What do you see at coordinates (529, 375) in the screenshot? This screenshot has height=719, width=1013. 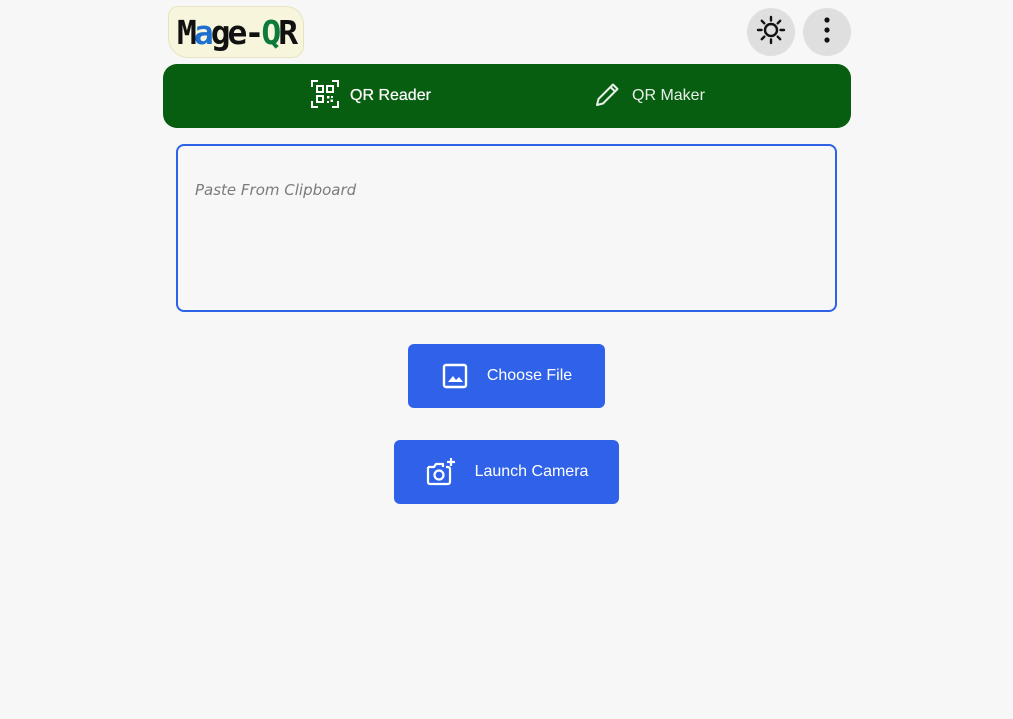 I see `choose-file-label: Choose File` at bounding box center [529, 375].